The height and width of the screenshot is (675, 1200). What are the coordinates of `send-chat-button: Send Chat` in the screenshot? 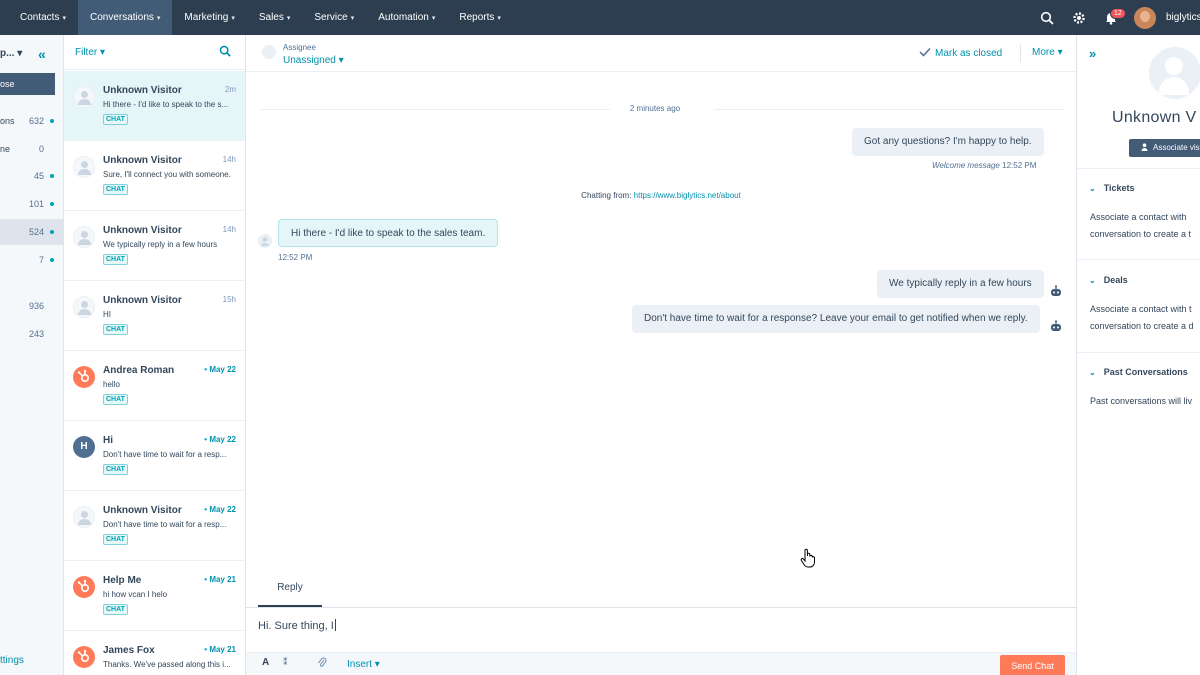 It's located at (1032, 665).